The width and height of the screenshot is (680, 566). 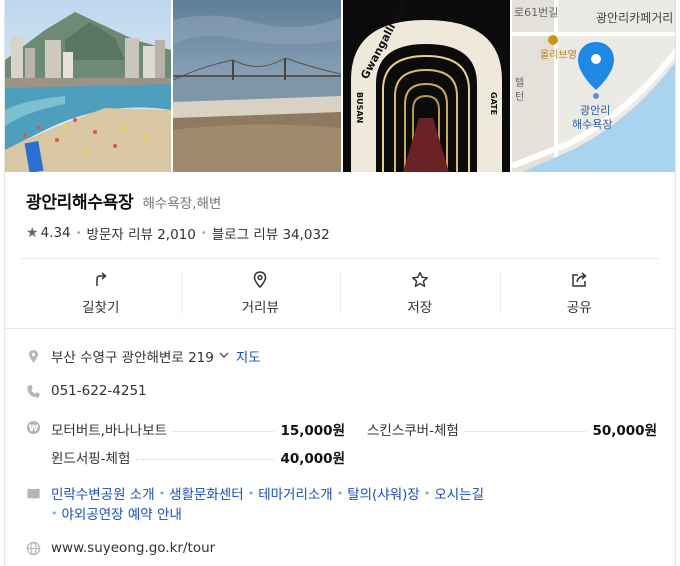 I want to click on phone-number: 051-622-4251, so click(x=99, y=391).